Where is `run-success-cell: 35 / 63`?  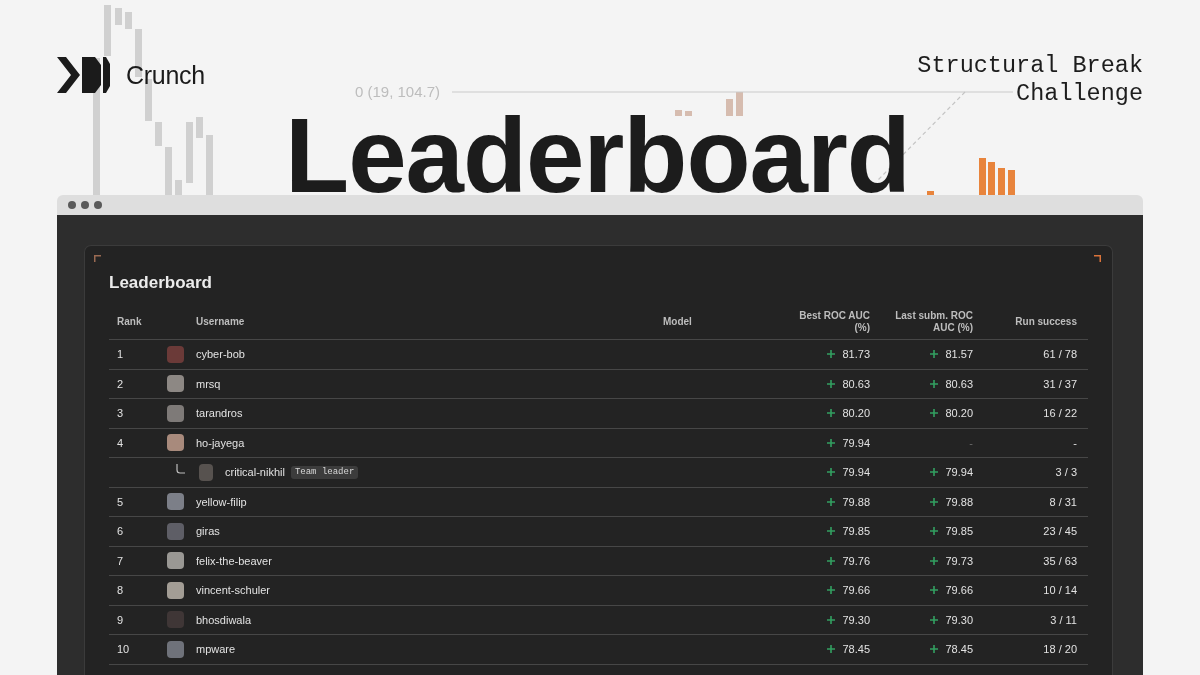 run-success-cell: 35 / 63 is located at coordinates (1060, 560).